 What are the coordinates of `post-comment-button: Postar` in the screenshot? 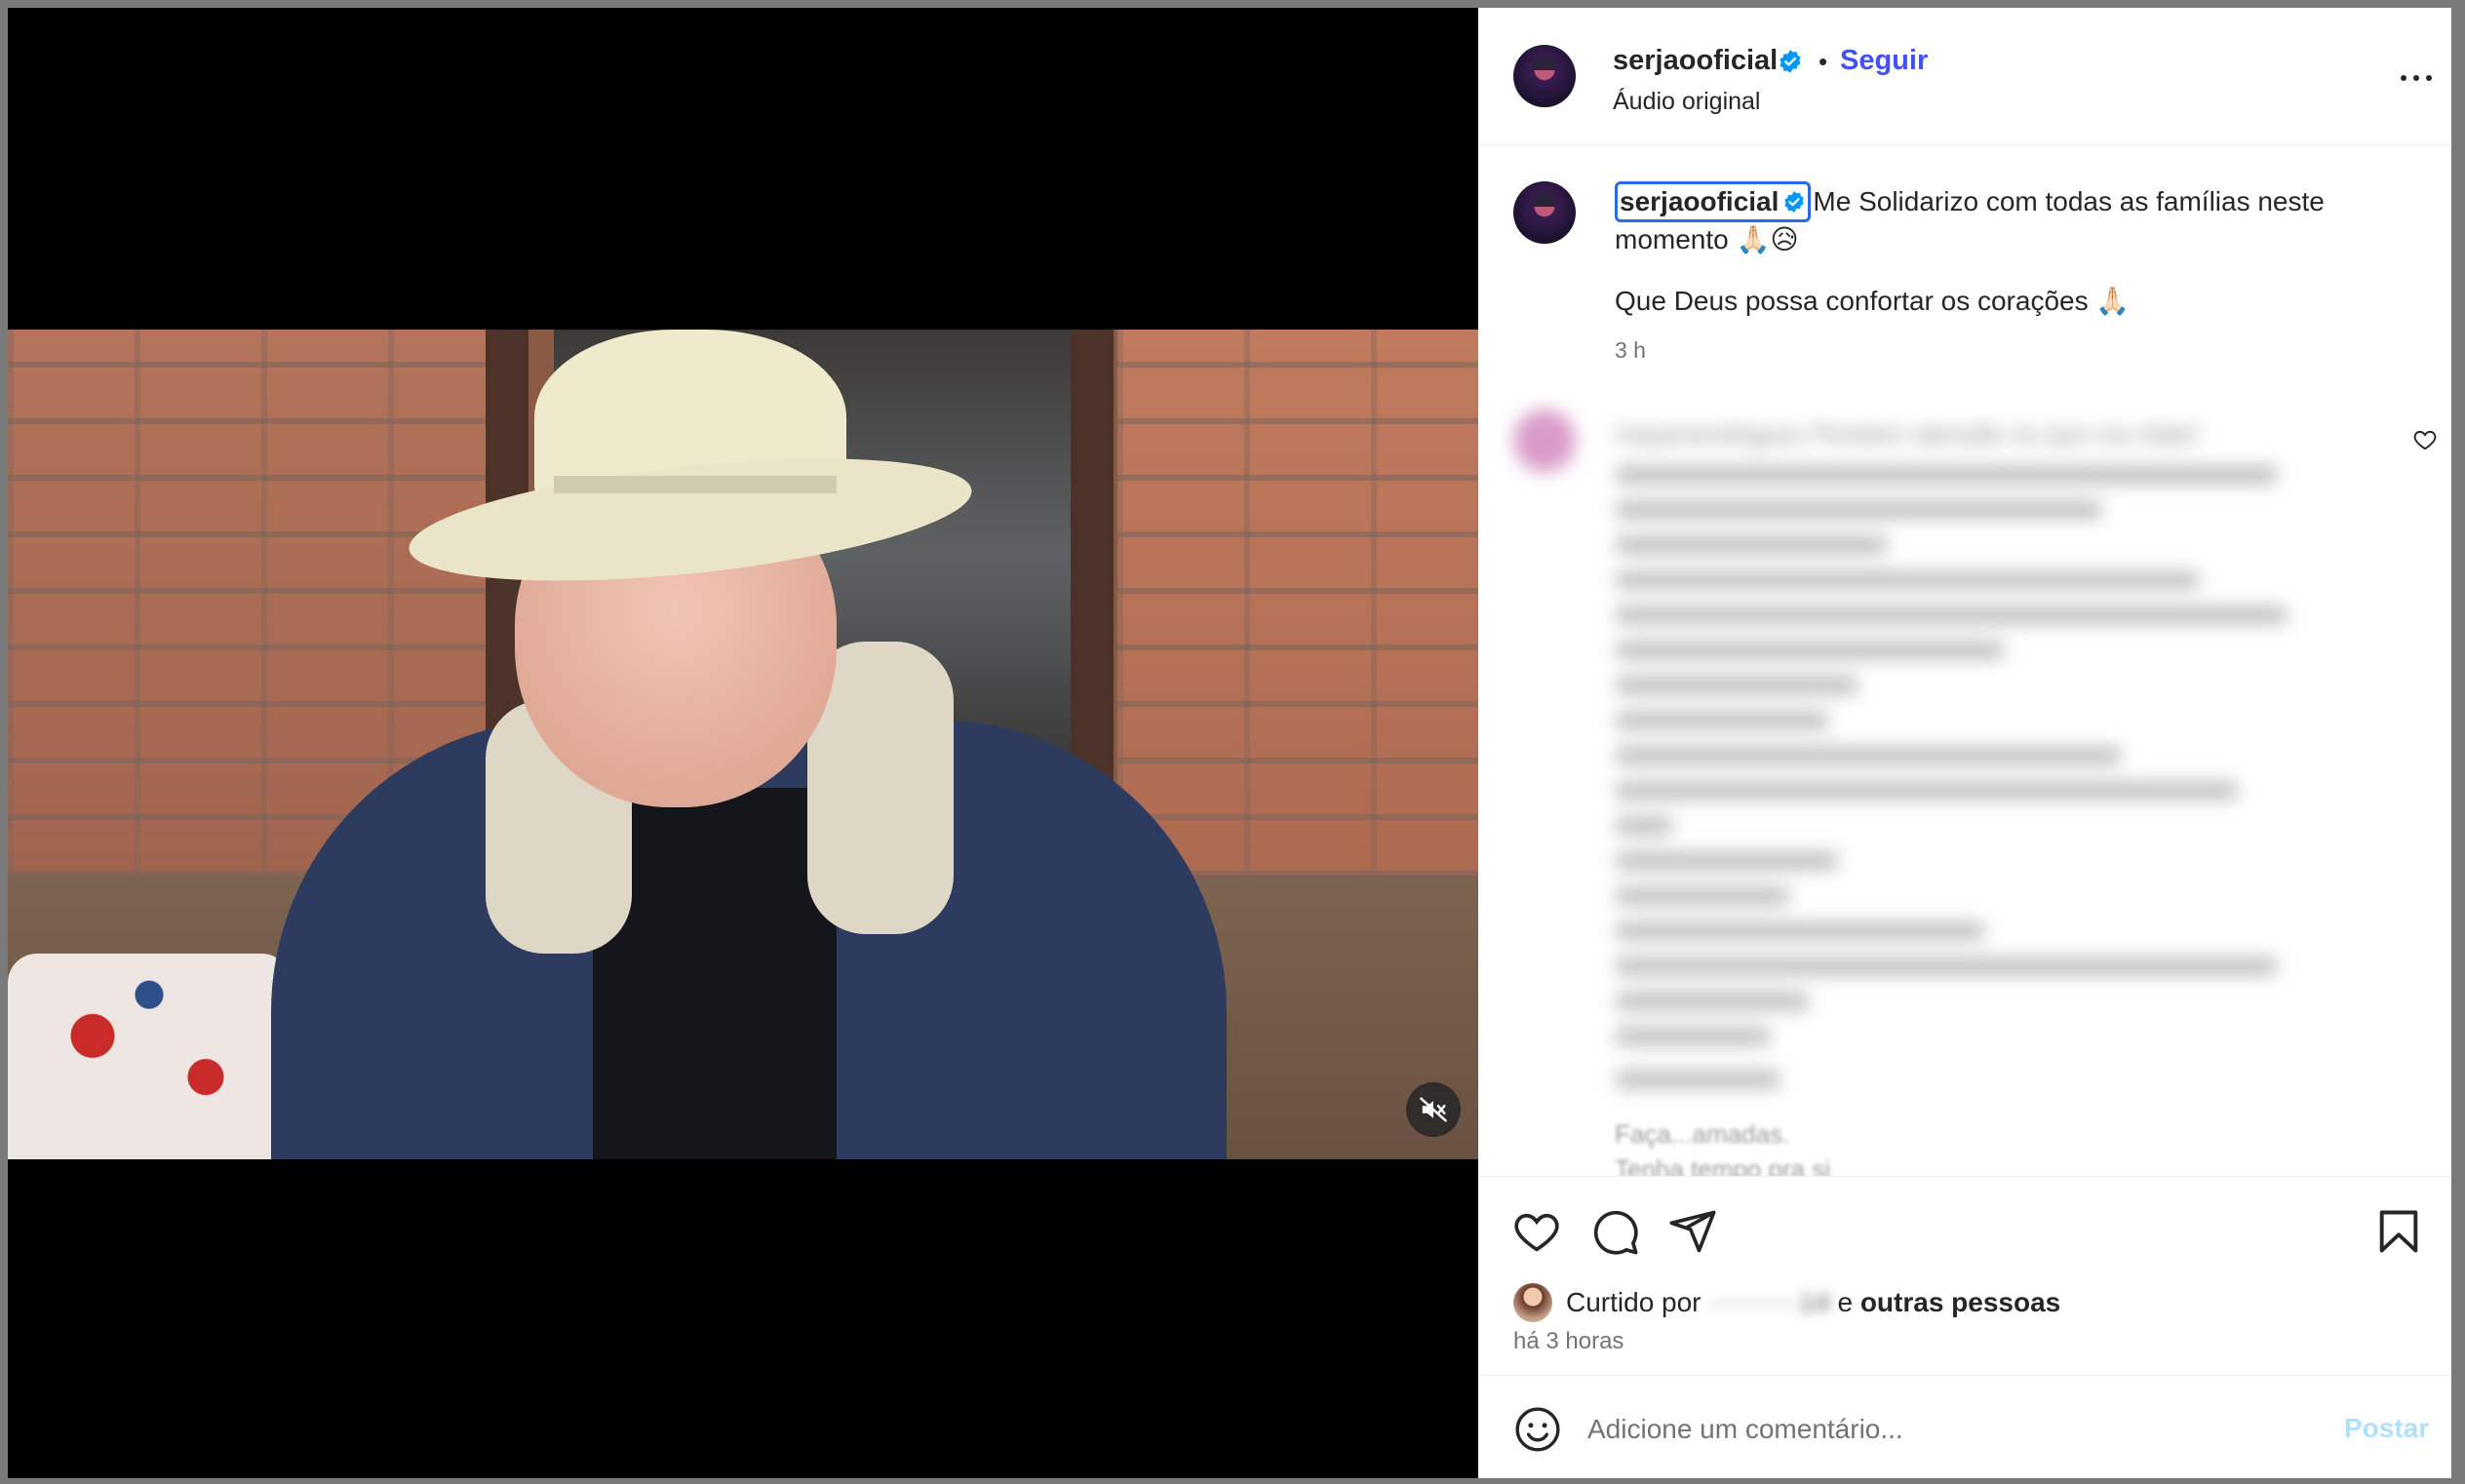 It's located at (2386, 1428).